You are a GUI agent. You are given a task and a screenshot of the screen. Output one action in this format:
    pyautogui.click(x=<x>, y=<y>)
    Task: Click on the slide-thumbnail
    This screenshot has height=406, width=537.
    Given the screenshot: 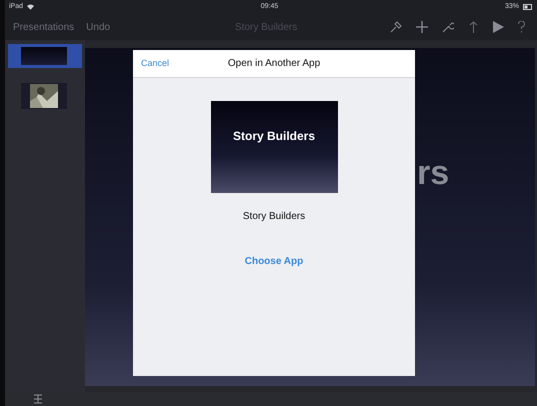 What is the action you would take?
    pyautogui.click(x=45, y=56)
    